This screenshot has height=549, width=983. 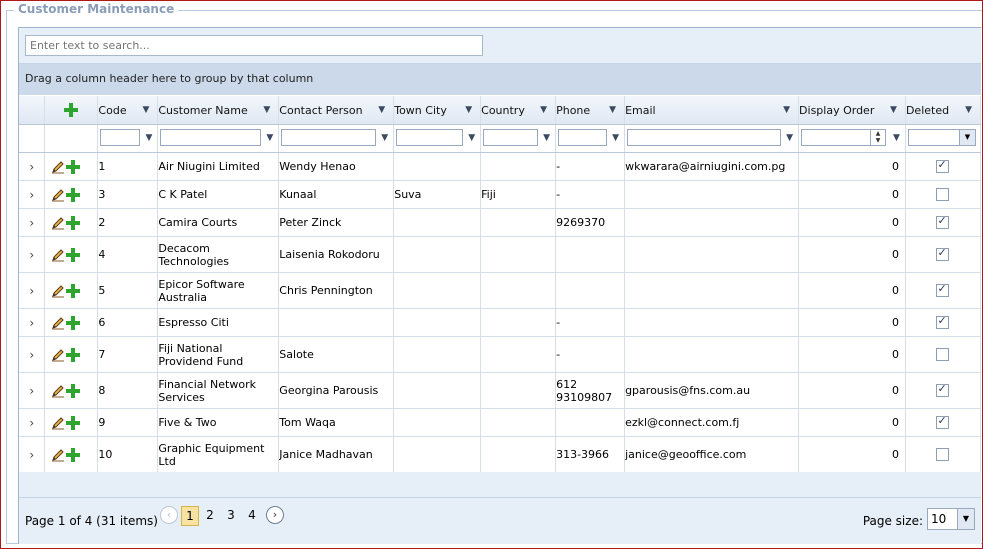 What do you see at coordinates (128, 110) in the screenshot?
I see `header-code: Code ▼` at bounding box center [128, 110].